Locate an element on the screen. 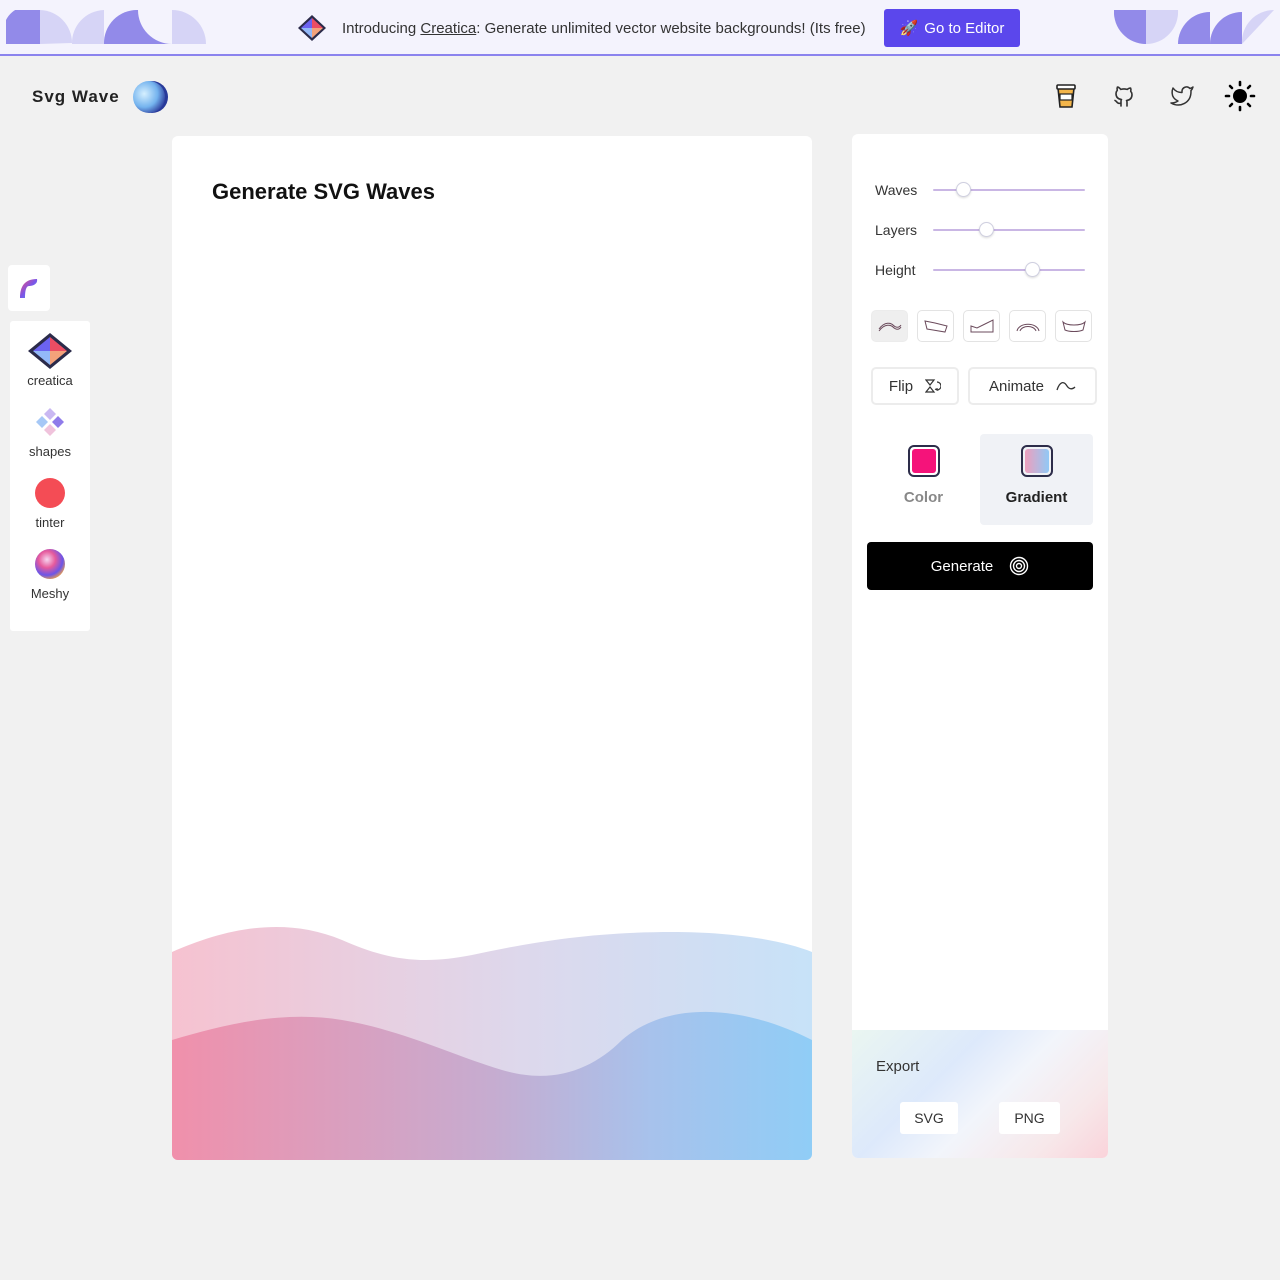 The width and height of the screenshot is (1280, 1280). sidebar-item-meshy: Meshy is located at coordinates (50, 579).